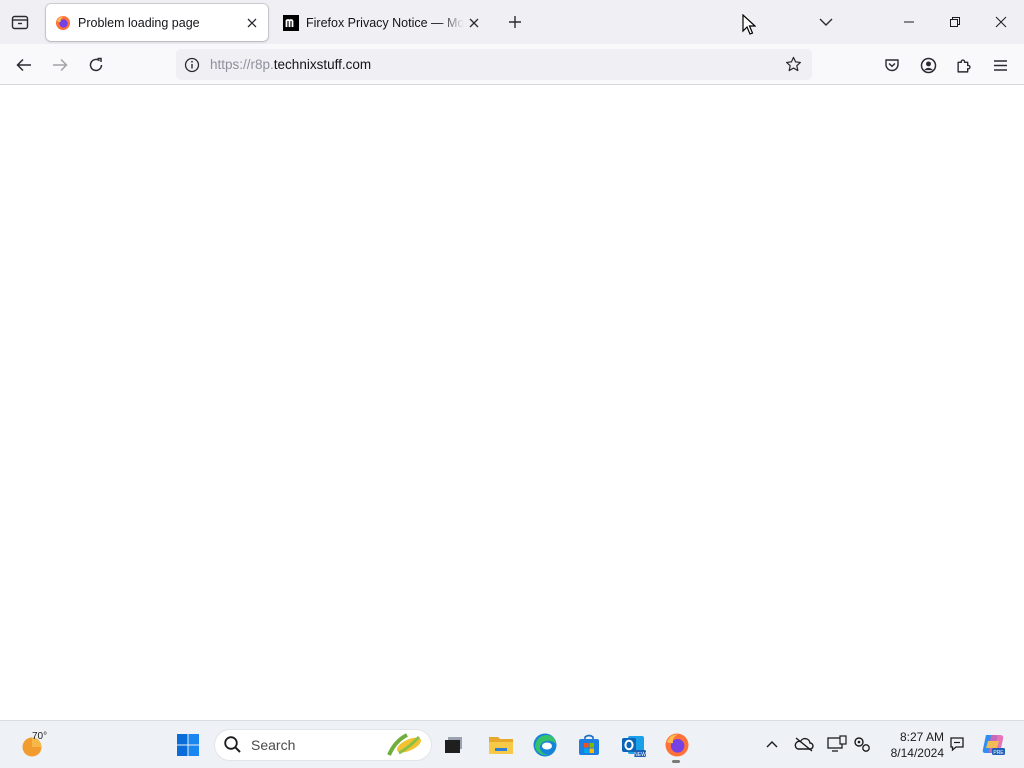  Describe the element at coordinates (404, 744) in the screenshot. I see `corn-search-highlight-icon` at that location.